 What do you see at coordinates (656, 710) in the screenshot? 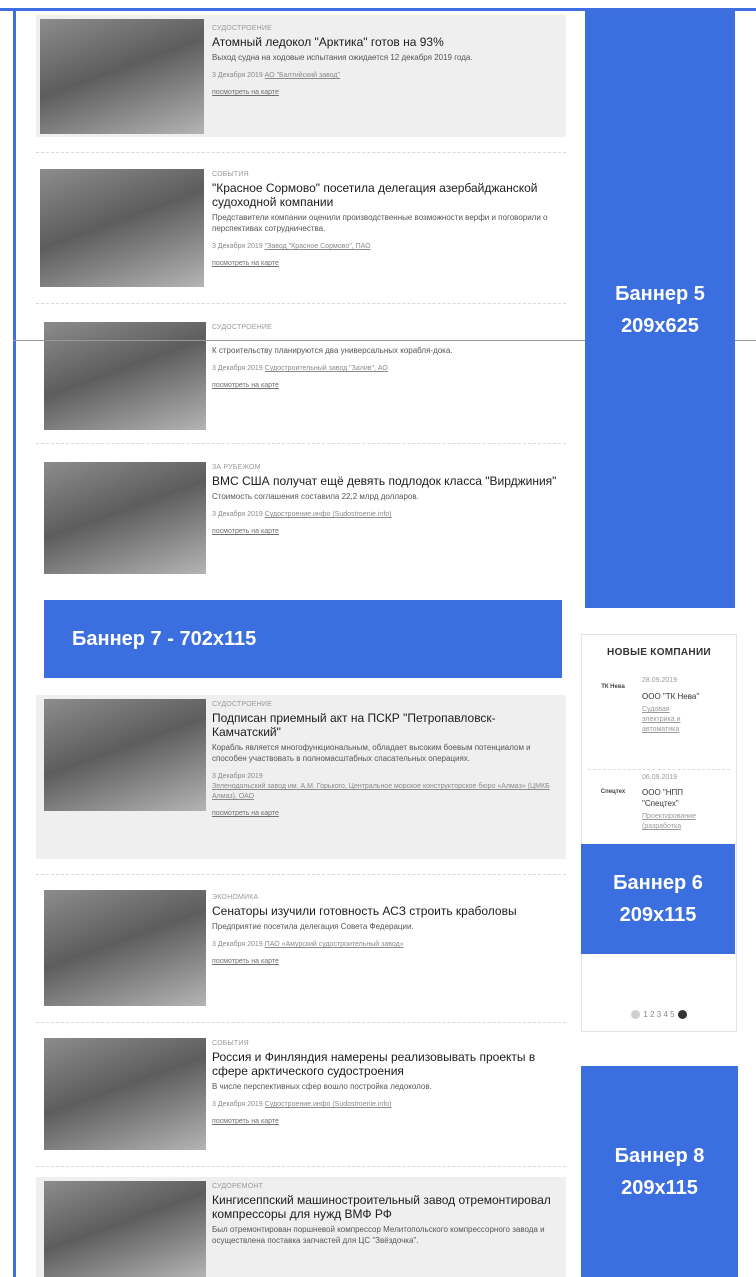
I see `company-activity: Судовая` at bounding box center [656, 710].